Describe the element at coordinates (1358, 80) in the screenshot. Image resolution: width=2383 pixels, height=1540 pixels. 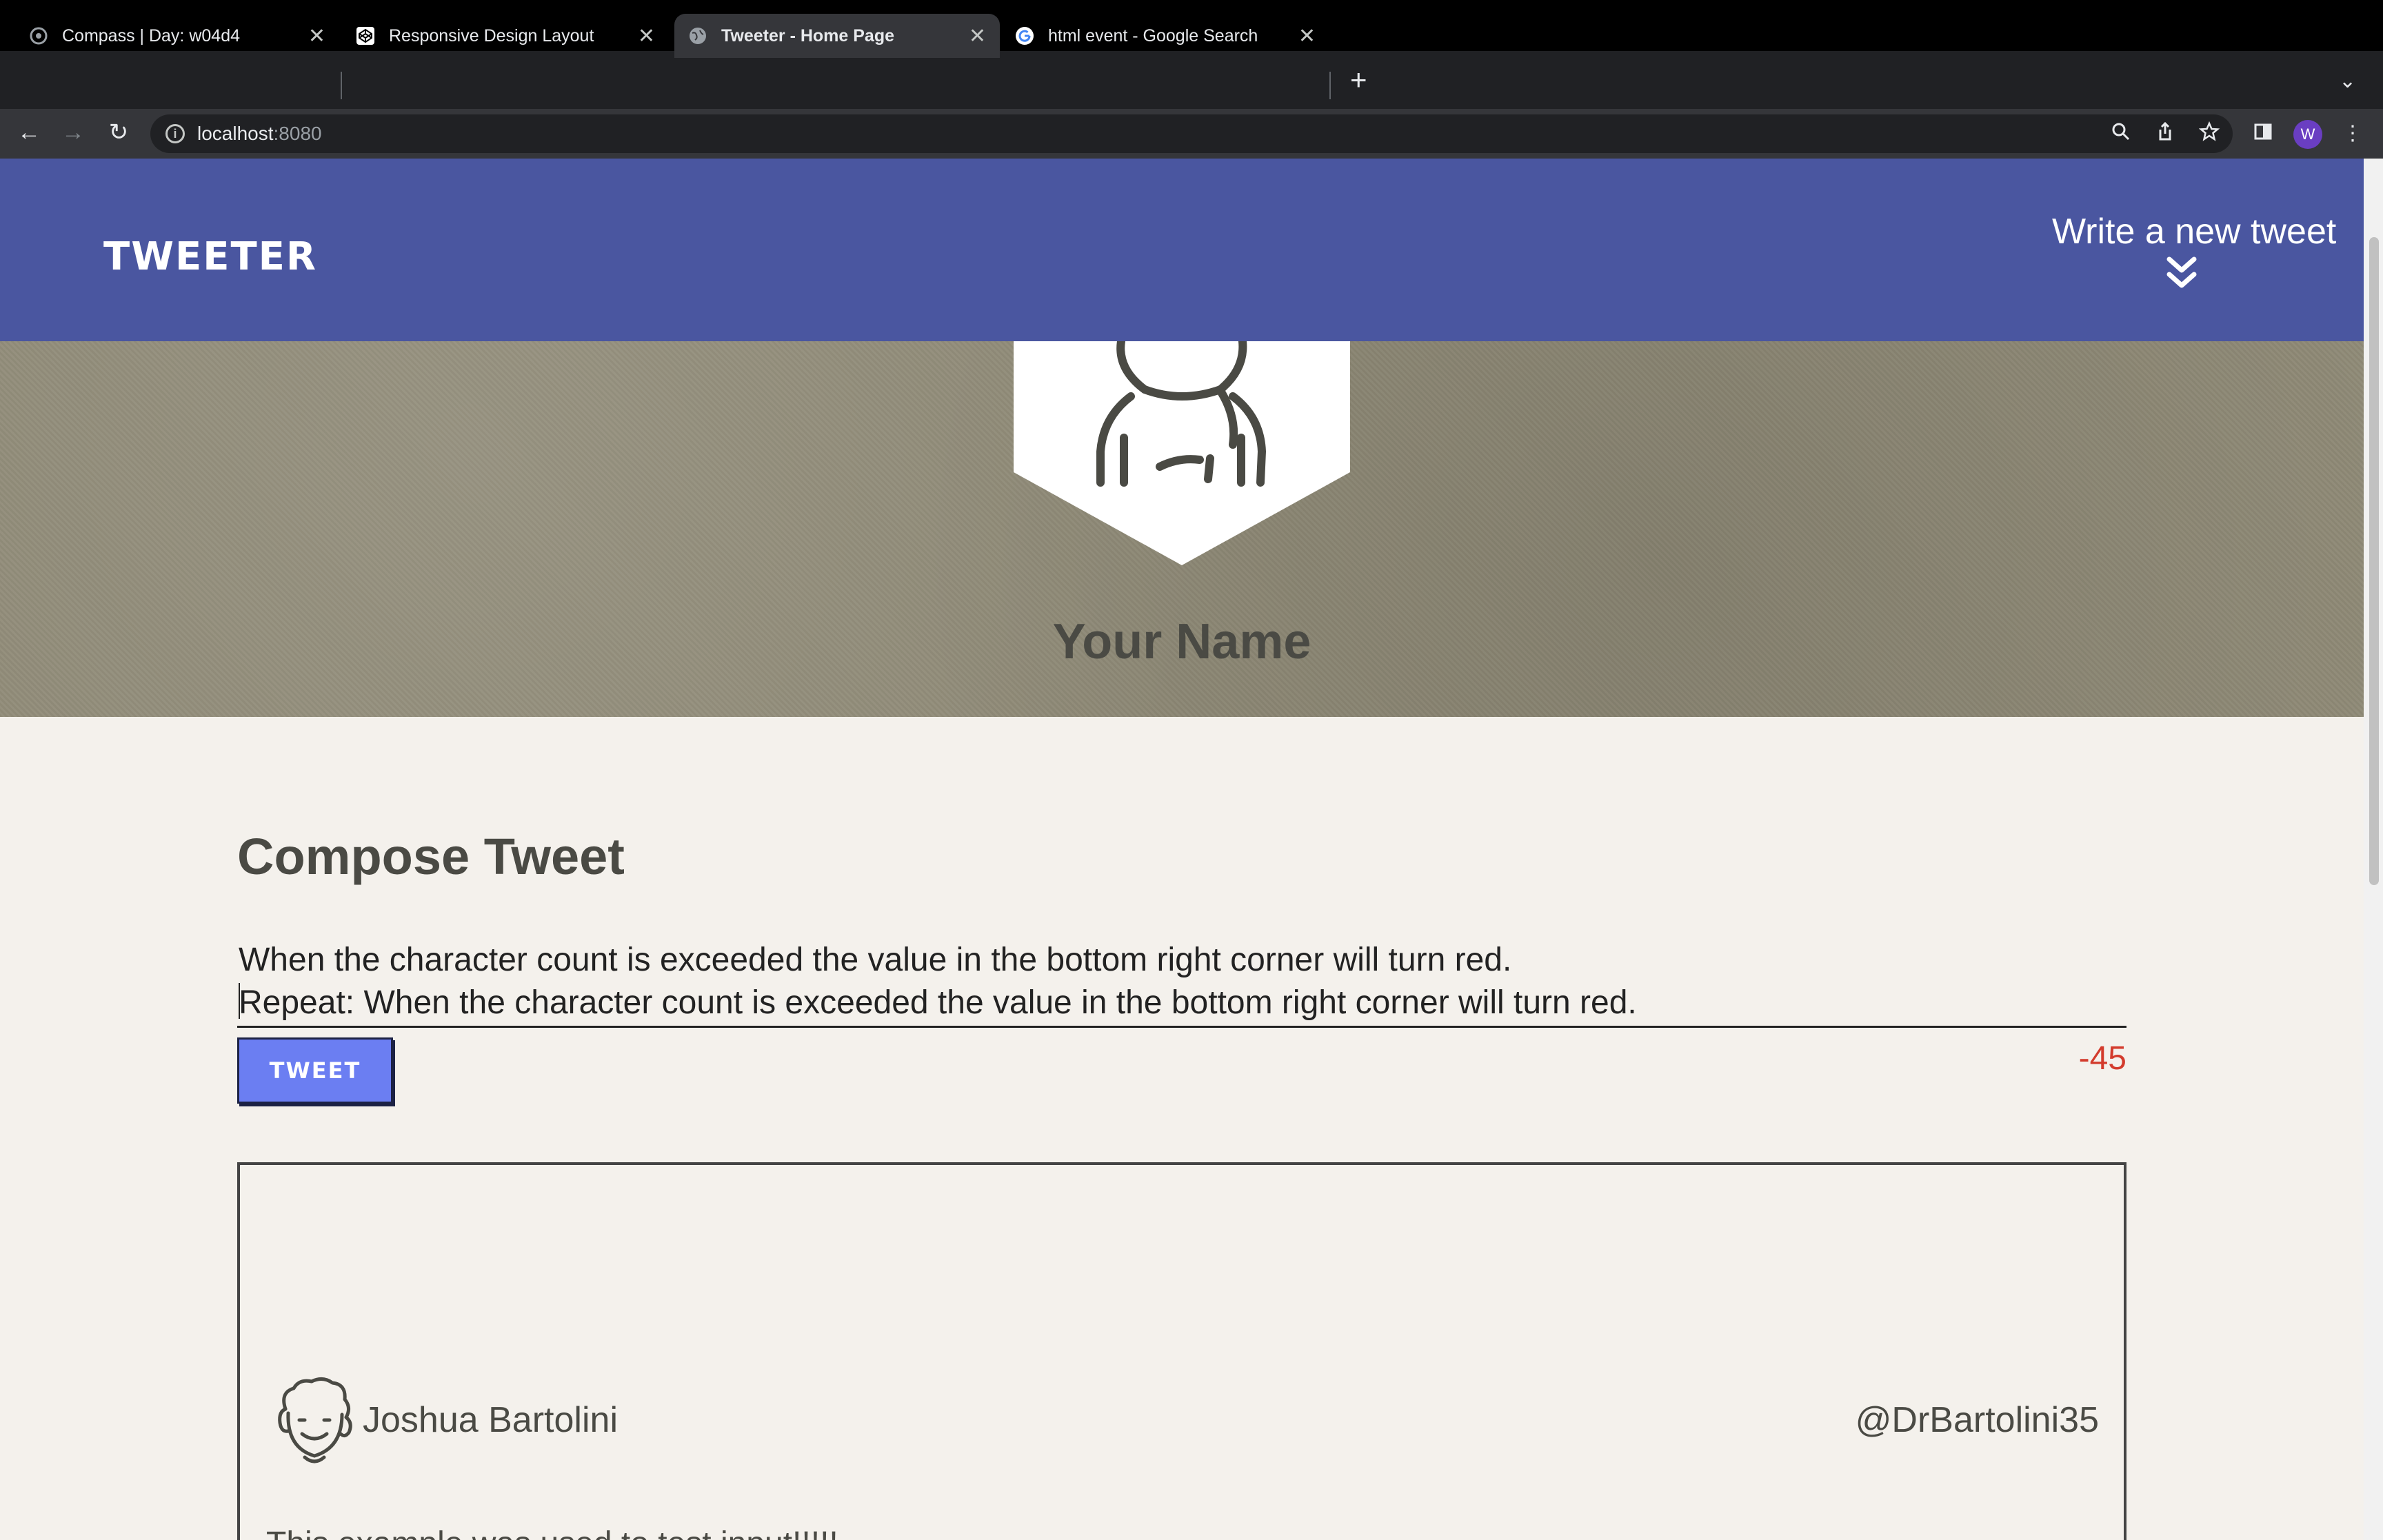
I see `new-tab-button: +` at that location.